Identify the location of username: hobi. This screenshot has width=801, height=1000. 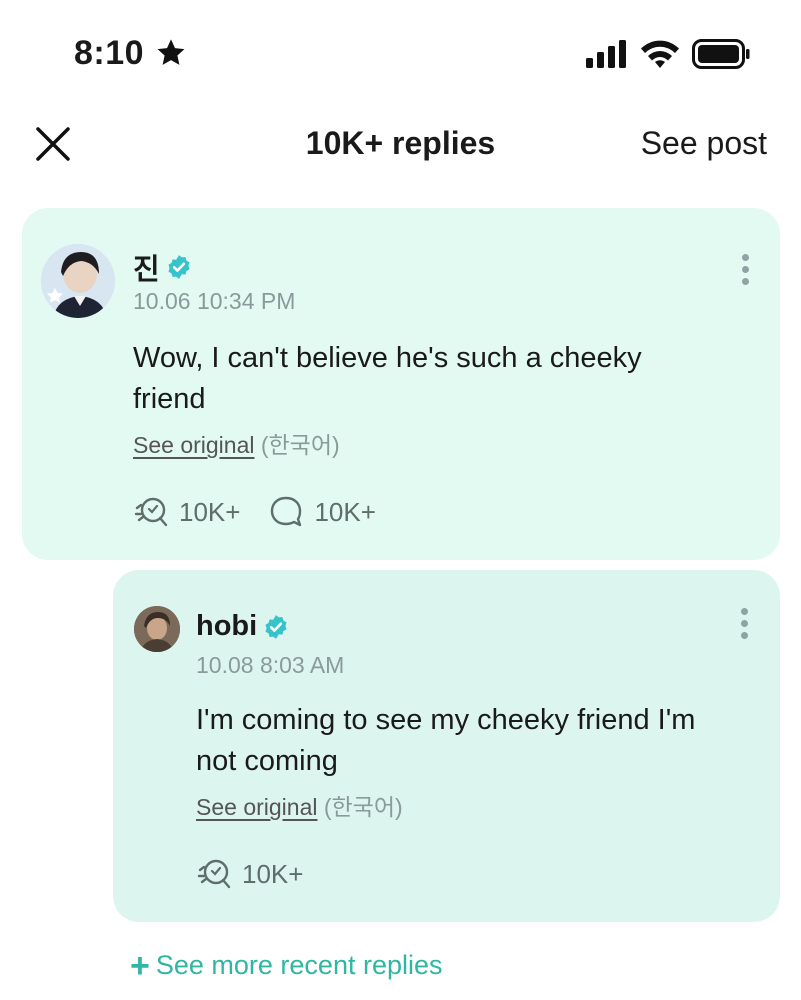
(242, 626).